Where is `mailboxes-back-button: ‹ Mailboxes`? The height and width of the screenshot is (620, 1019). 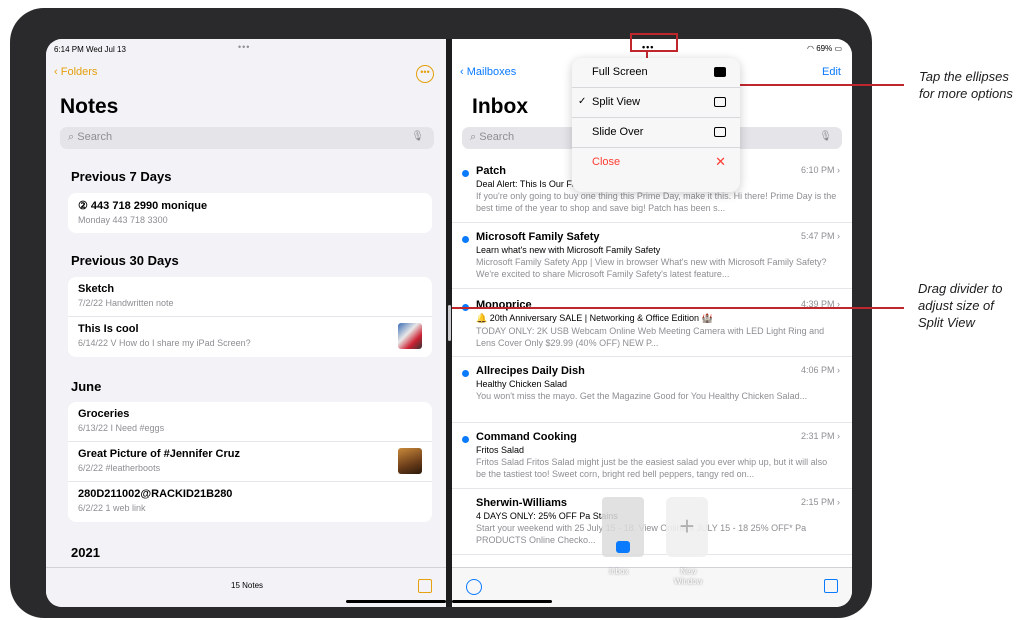
mailboxes-back-button: ‹ Mailboxes is located at coordinates (488, 72).